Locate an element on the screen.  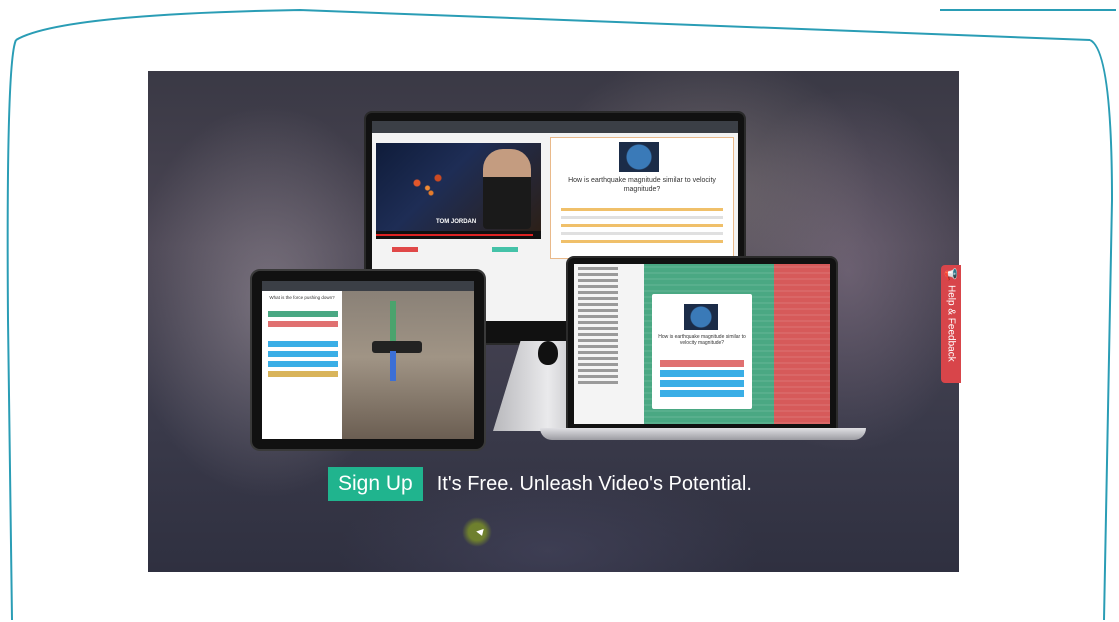
video-progress-bar is located at coordinates (458, 235).